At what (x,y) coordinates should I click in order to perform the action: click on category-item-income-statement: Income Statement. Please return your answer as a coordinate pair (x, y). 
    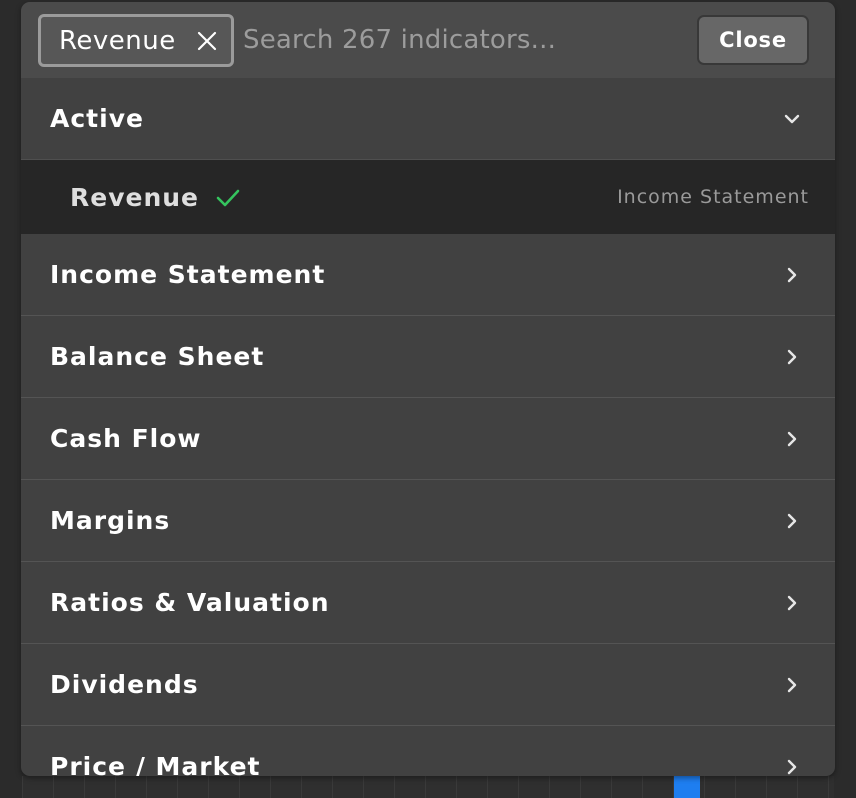
    Looking at the image, I should click on (428, 275).